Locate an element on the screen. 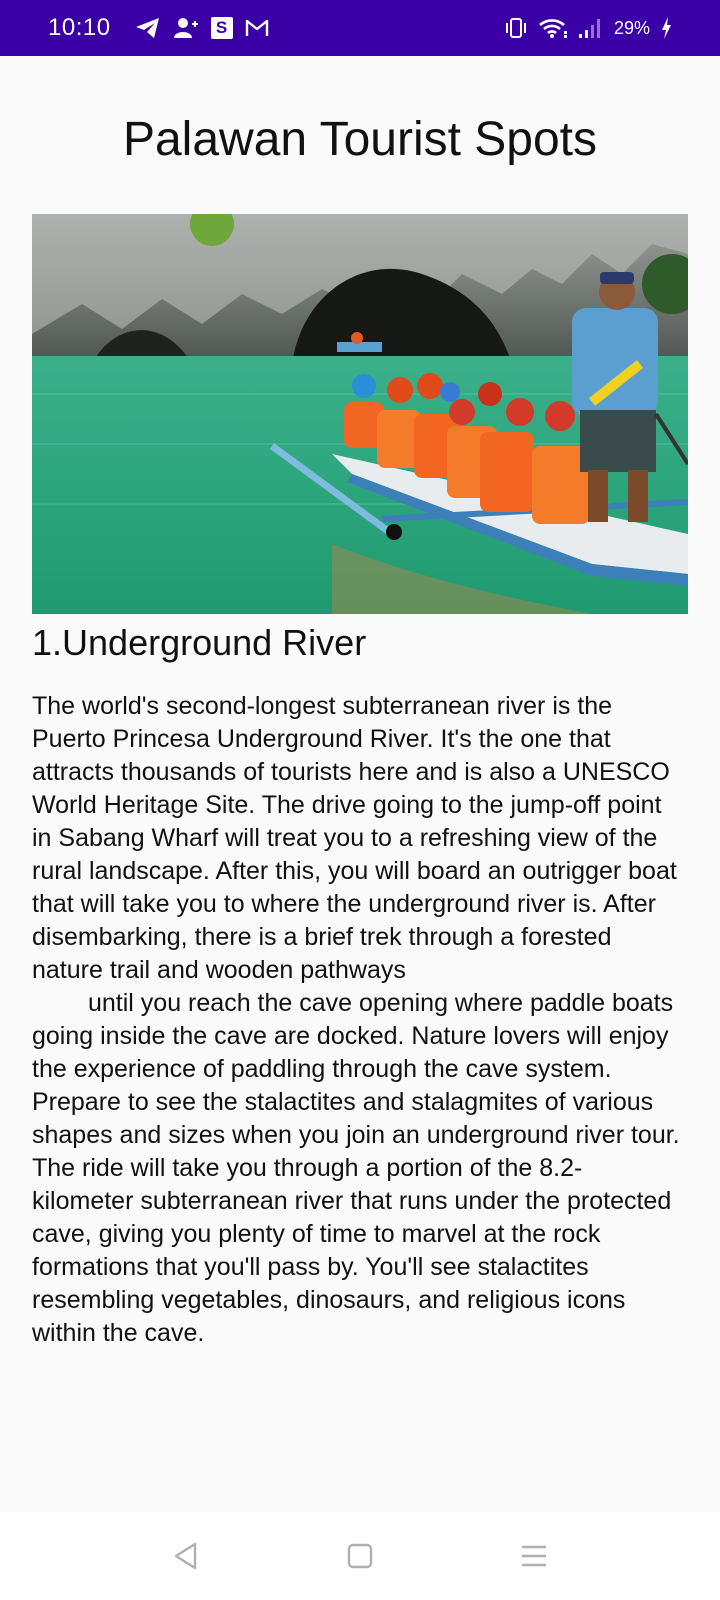 This screenshot has width=720, height=1600. wifi-icon is located at coordinates (553, 28).